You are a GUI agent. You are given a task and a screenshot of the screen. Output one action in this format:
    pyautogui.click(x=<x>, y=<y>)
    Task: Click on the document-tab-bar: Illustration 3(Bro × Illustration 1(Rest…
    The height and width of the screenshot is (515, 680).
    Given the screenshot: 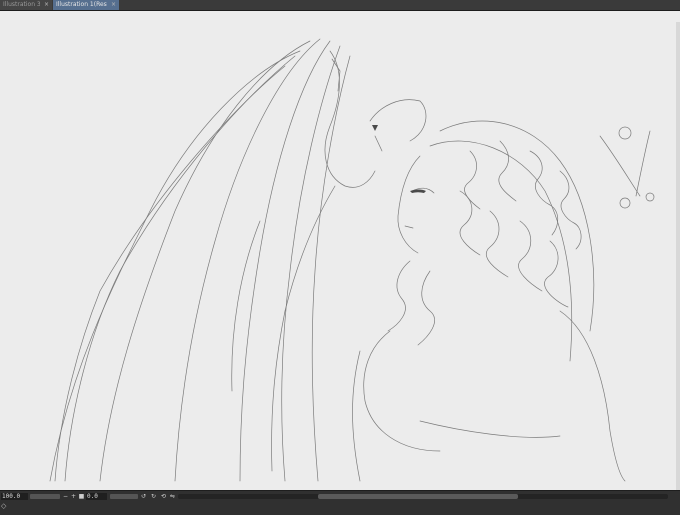 What is the action you would take?
    pyautogui.click(x=340, y=5)
    